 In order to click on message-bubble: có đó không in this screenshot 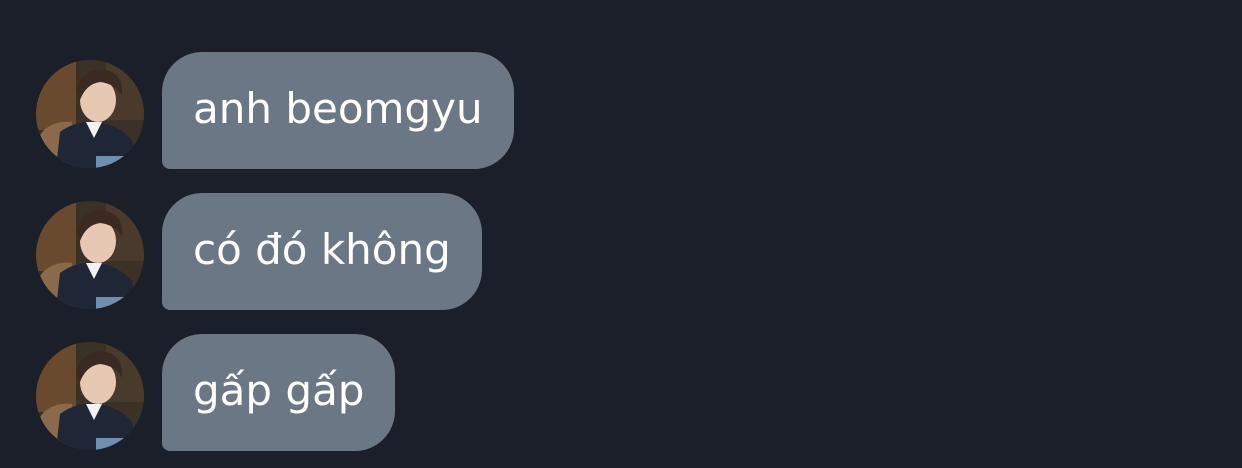, I will do `click(322, 251)`.